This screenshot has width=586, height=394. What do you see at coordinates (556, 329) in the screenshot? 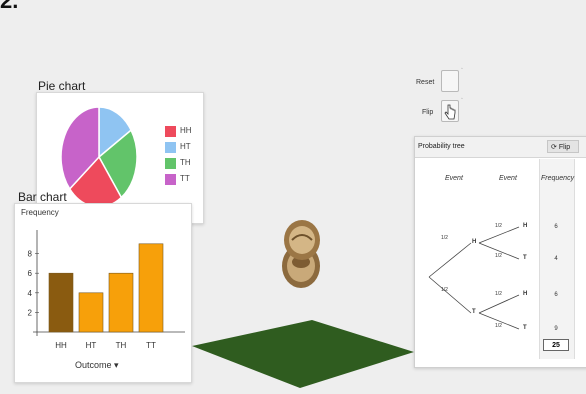
I see `freq-tt: 9` at bounding box center [556, 329].